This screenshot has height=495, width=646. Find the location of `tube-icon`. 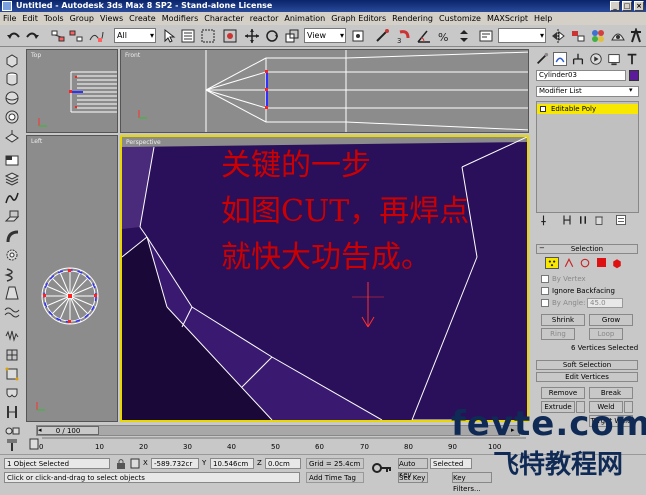

tube-icon is located at coordinates (12, 117).